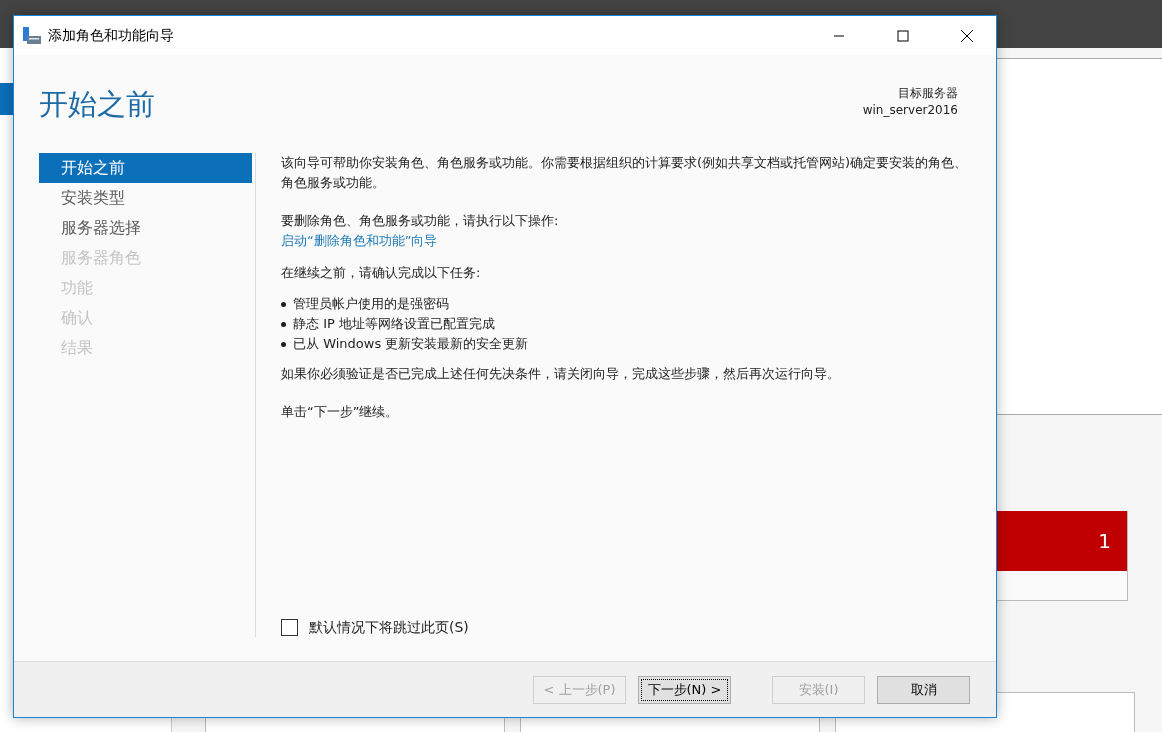 The width and height of the screenshot is (1162, 732). Describe the element at coordinates (420, 221) in the screenshot. I see `remove-instruction: 要删除角色、角色服务或功能，请执行以下操作:` at that location.